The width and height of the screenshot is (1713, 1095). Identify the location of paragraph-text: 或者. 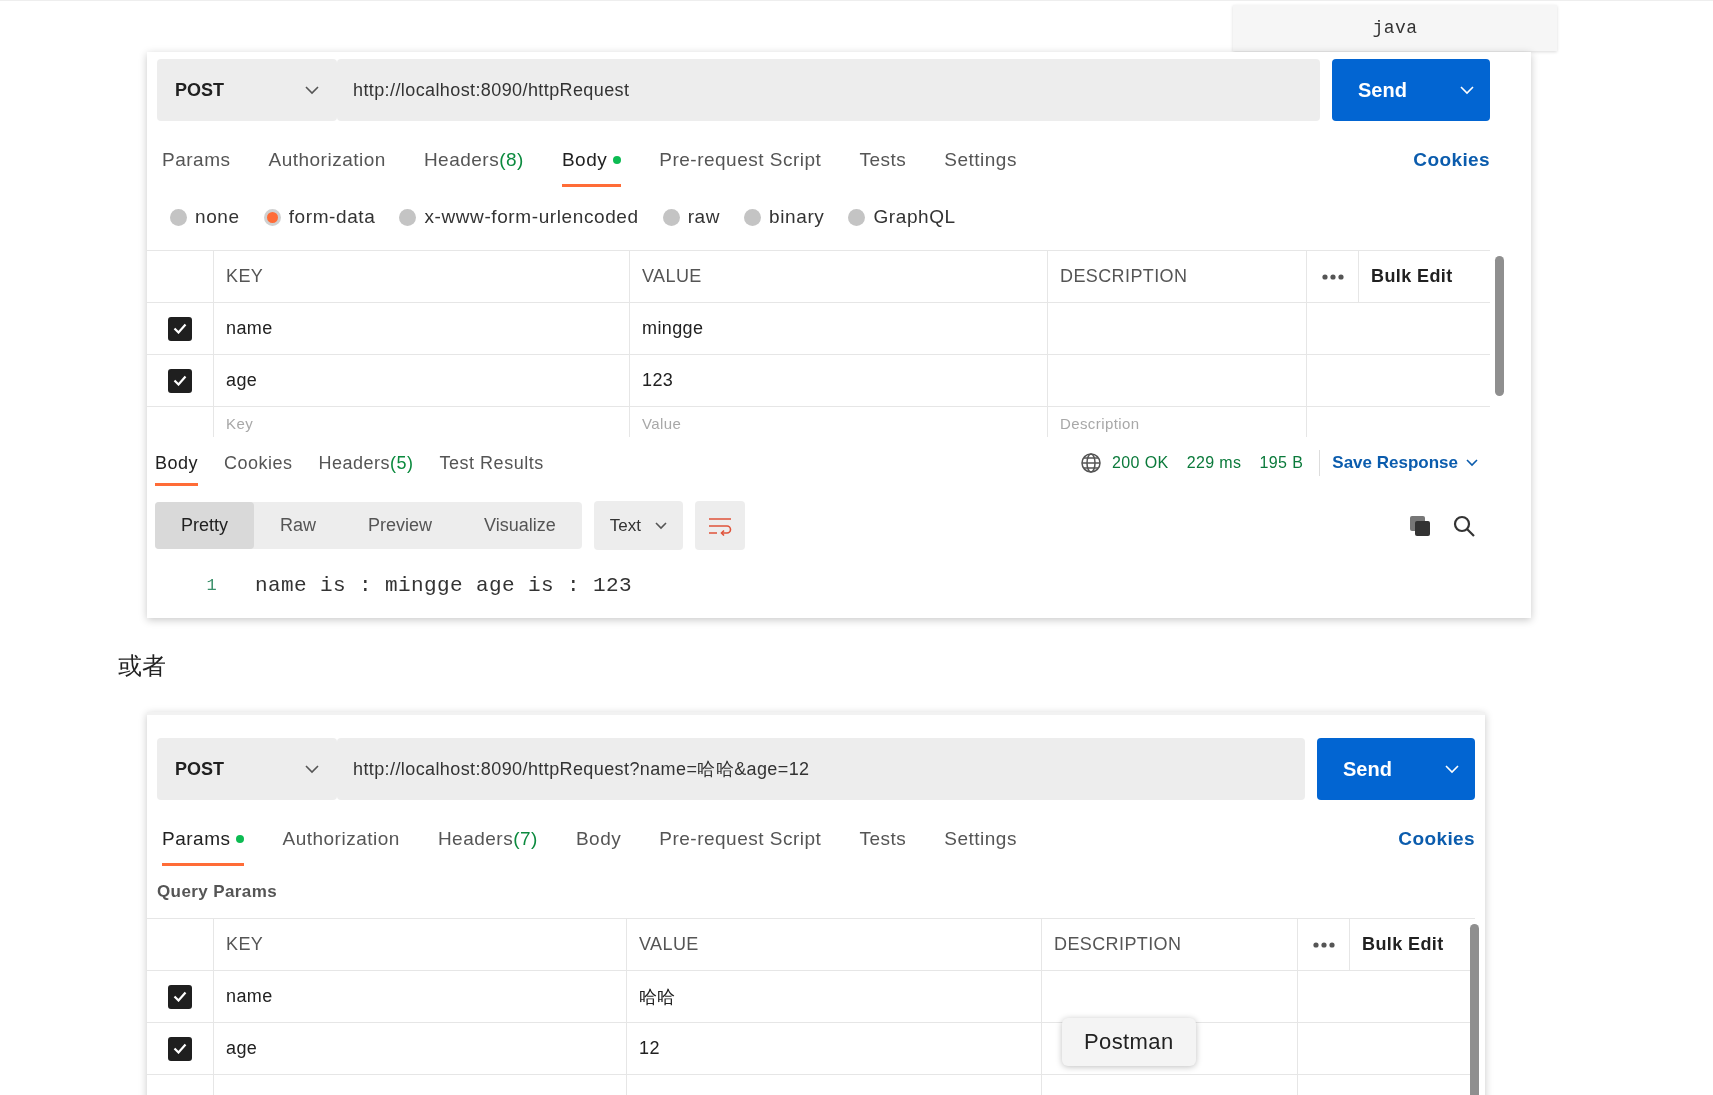
(143, 666).